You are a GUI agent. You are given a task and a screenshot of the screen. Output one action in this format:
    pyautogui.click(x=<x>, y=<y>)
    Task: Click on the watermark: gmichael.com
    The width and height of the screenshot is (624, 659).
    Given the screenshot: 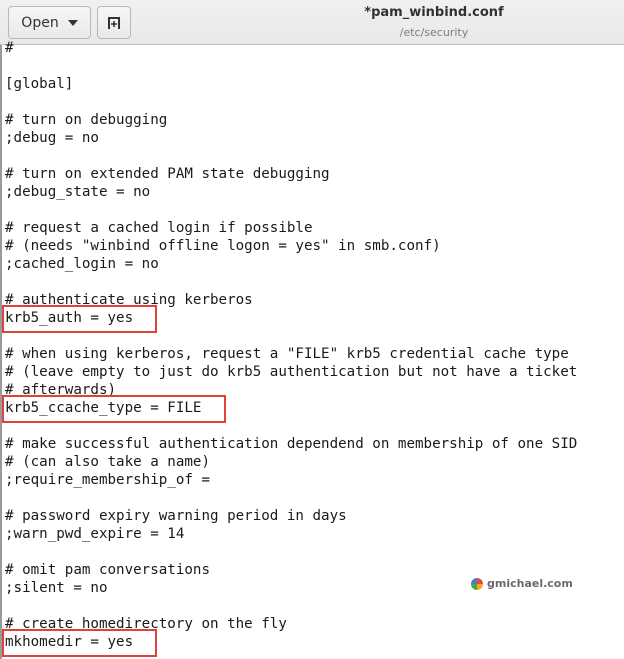 What is the action you would take?
    pyautogui.click(x=522, y=583)
    